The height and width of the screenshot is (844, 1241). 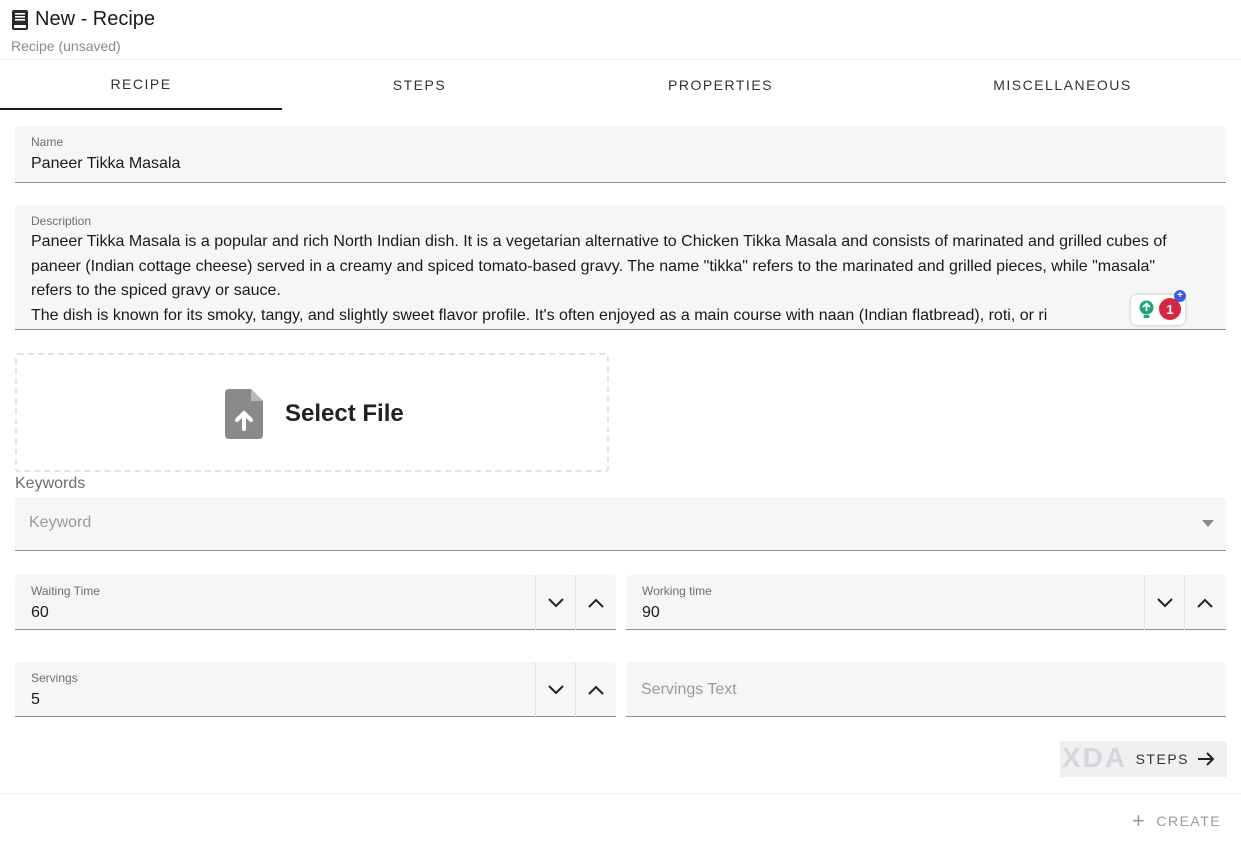 What do you see at coordinates (61, 221) in the screenshot?
I see `description-label: Description` at bounding box center [61, 221].